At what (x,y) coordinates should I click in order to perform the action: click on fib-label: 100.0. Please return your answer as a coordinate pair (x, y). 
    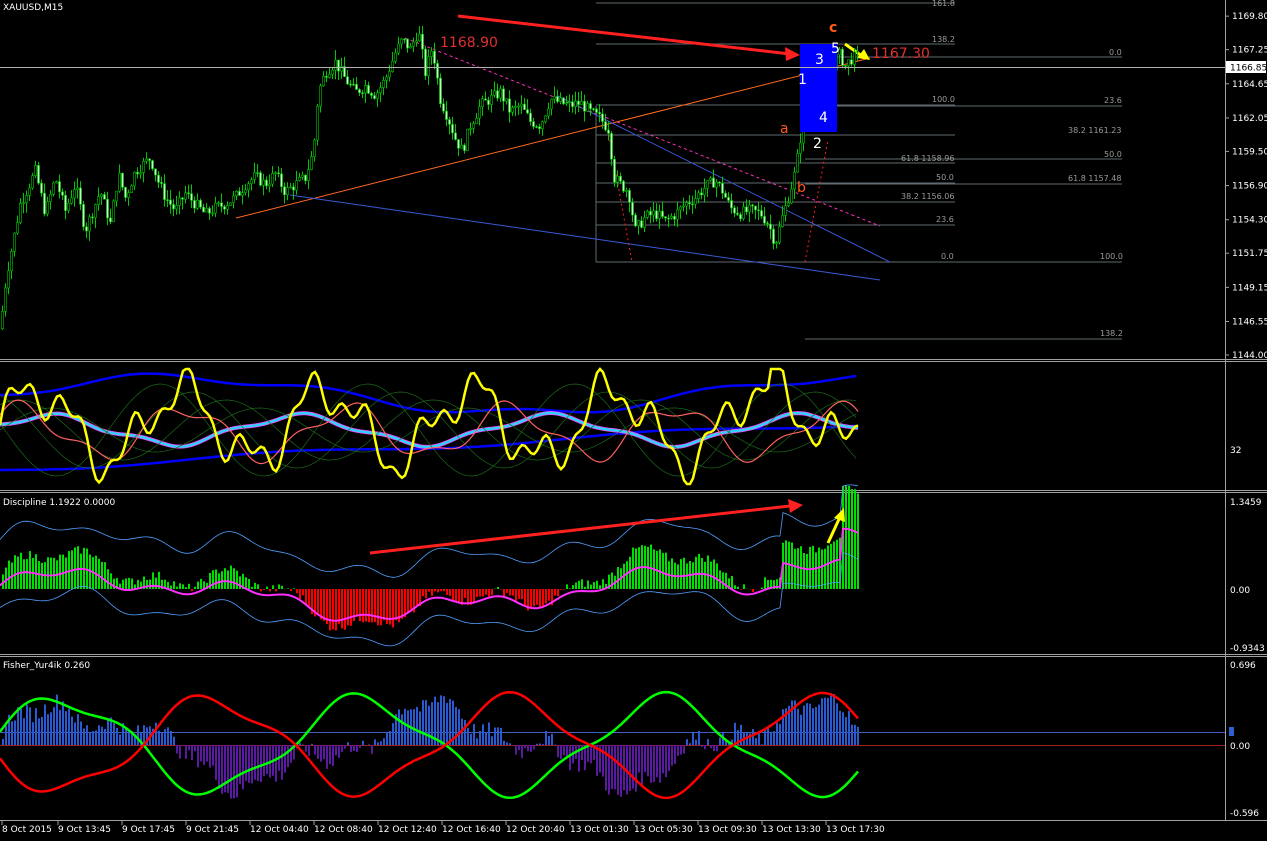
    Looking at the image, I should click on (943, 99).